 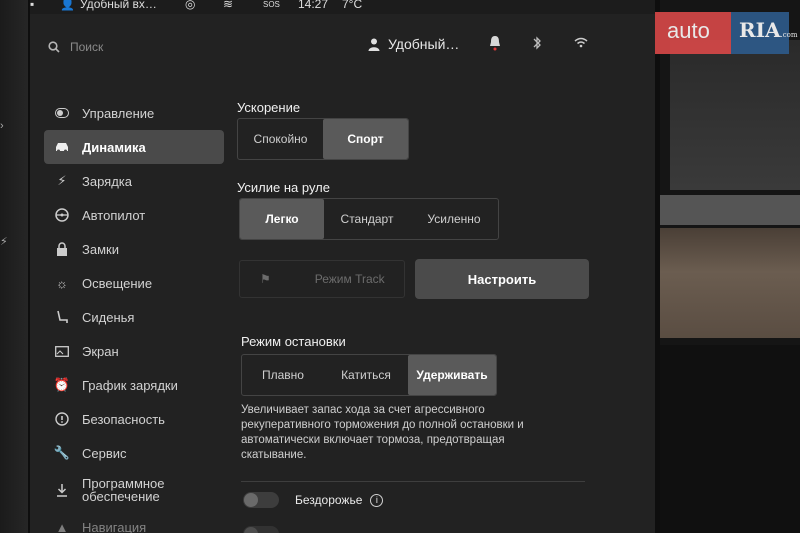 What do you see at coordinates (313, 5) in the screenshot?
I see `clock: 14:27` at bounding box center [313, 5].